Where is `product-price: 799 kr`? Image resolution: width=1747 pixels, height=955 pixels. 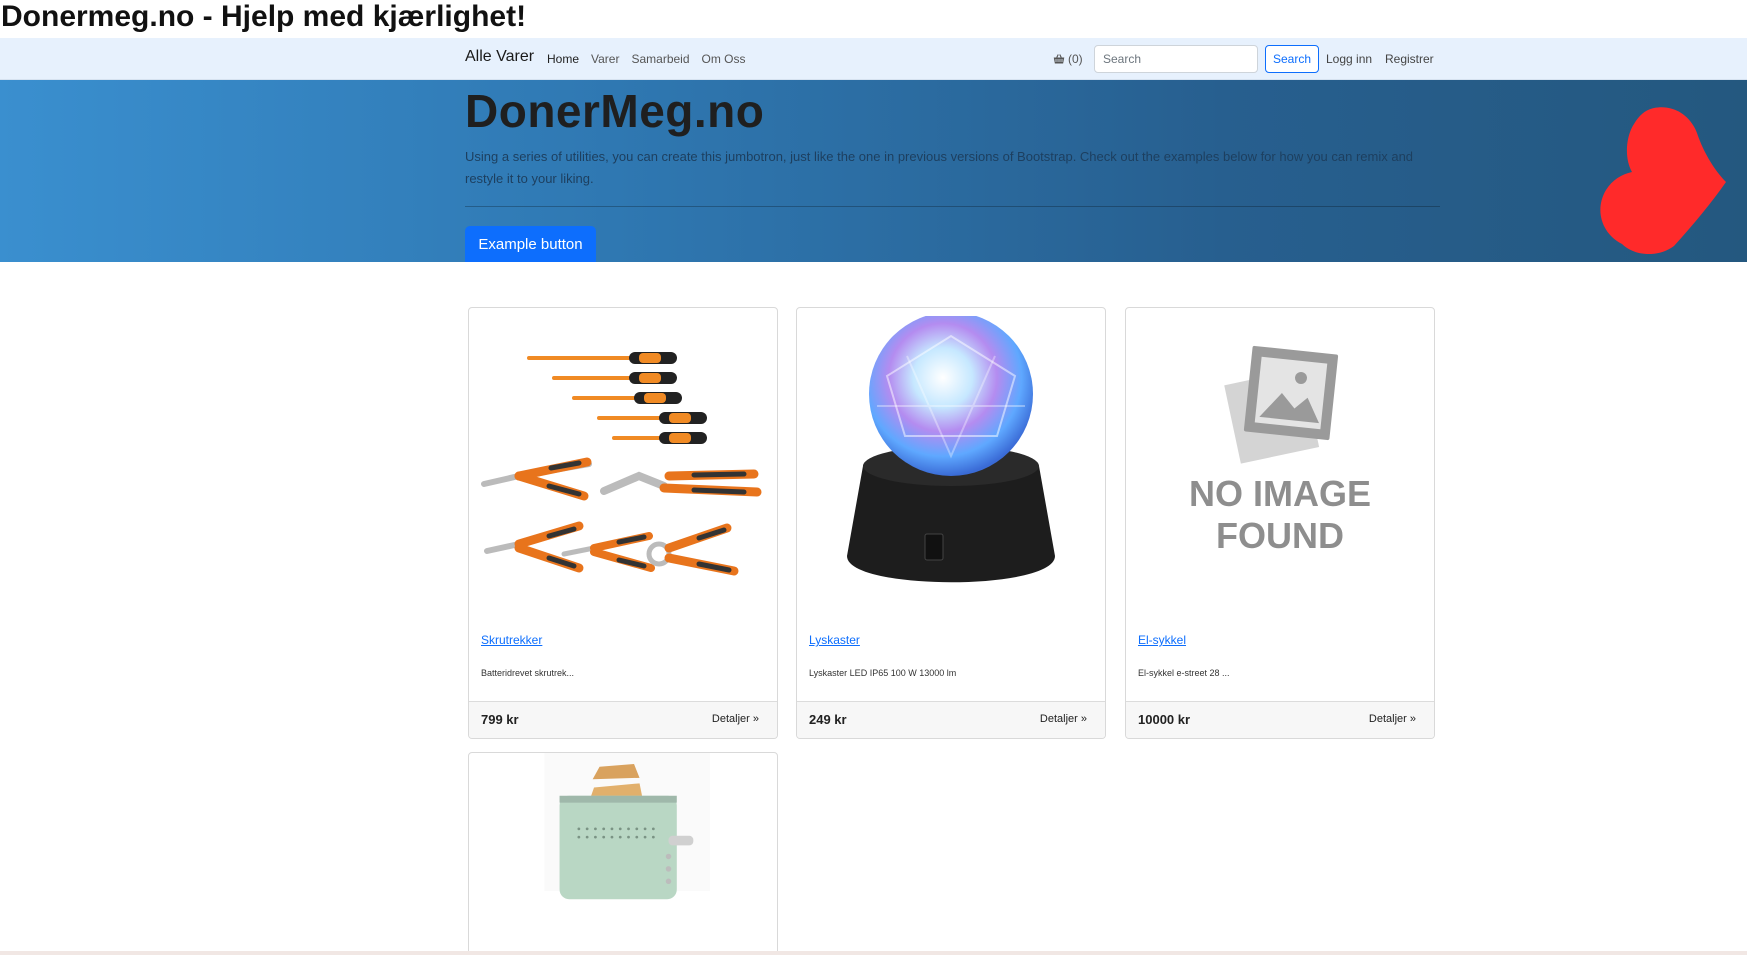
product-price: 799 kr is located at coordinates (500, 719).